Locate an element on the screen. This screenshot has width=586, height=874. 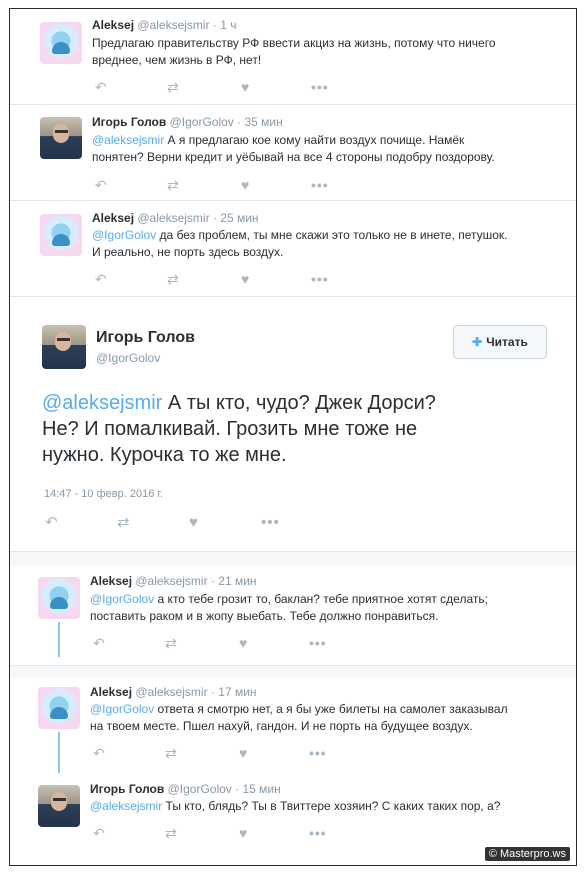
tweet-time: 25 мин is located at coordinates (239, 218).